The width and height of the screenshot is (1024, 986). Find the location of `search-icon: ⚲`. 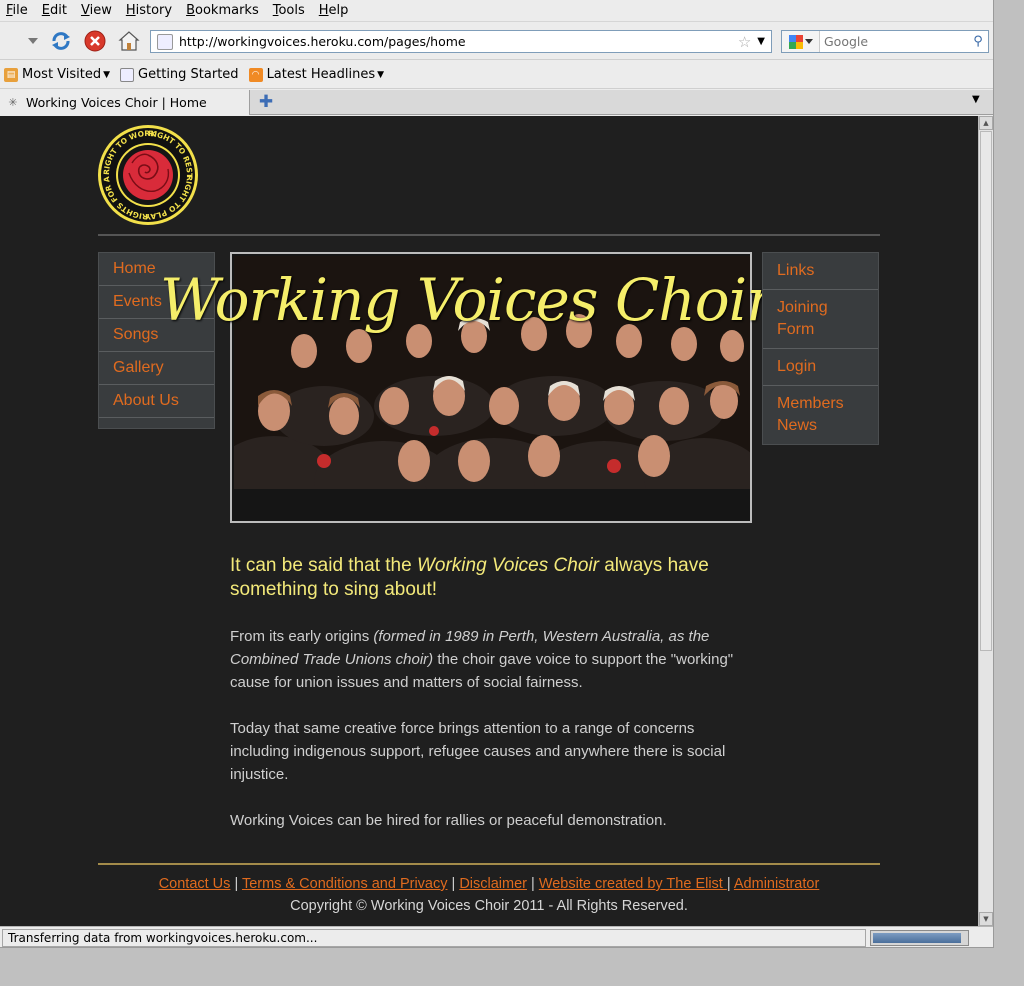

search-icon: ⚲ is located at coordinates (978, 41).